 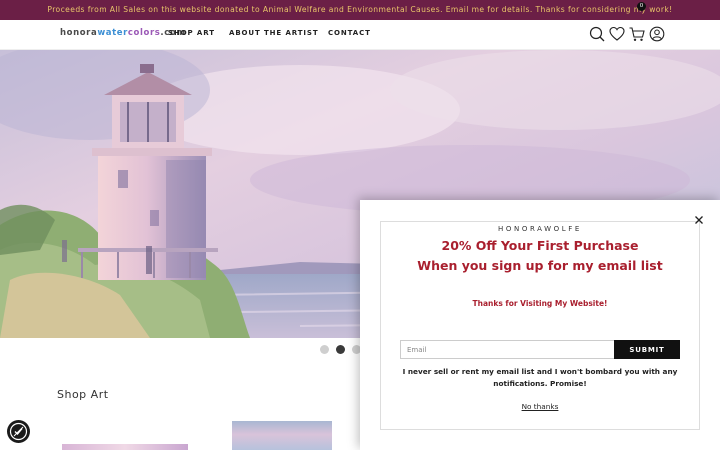 I want to click on popup-brand: HONORAWOLFE, so click(x=540, y=225).